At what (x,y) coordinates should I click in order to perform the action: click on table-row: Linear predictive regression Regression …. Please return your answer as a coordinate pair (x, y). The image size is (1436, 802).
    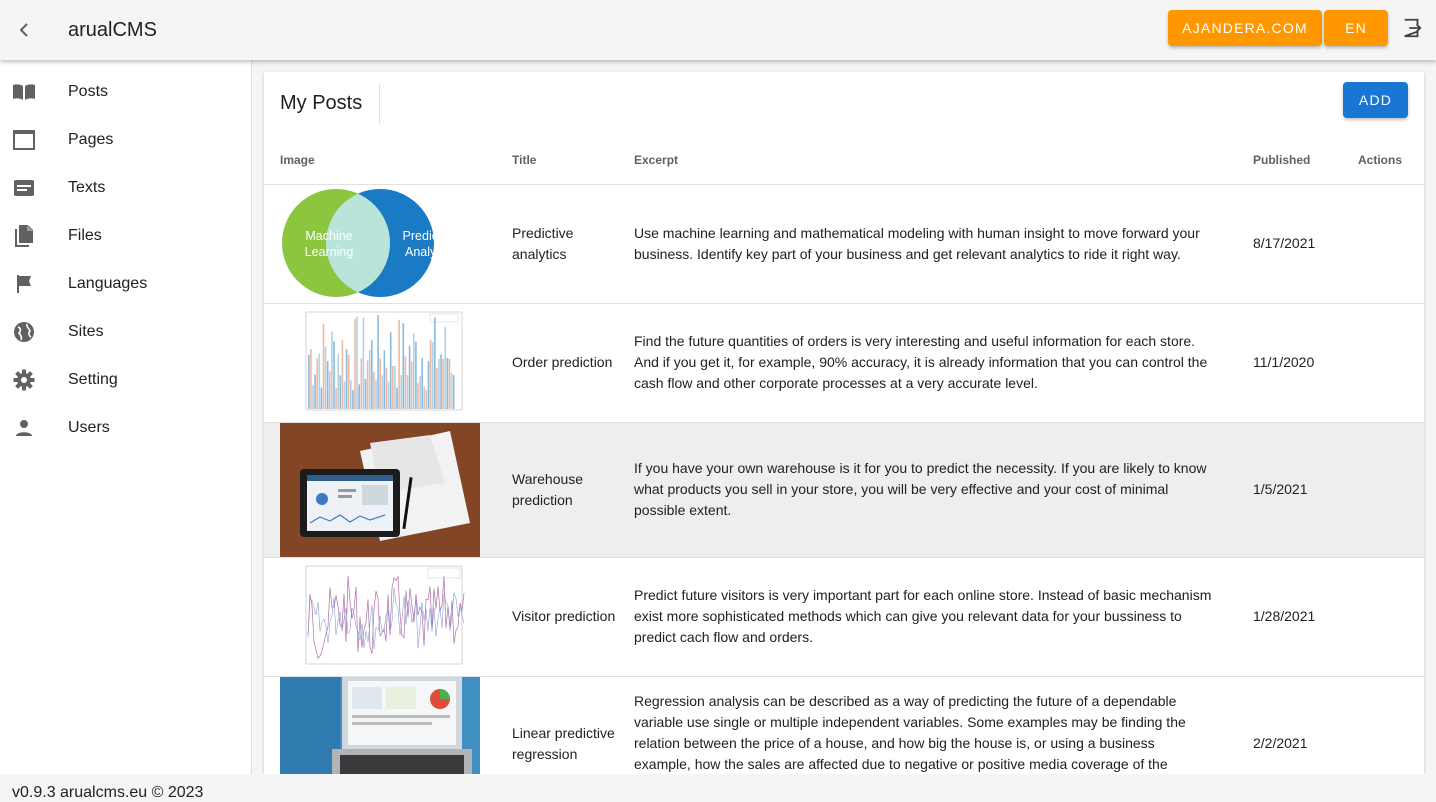
    Looking at the image, I should click on (844, 725).